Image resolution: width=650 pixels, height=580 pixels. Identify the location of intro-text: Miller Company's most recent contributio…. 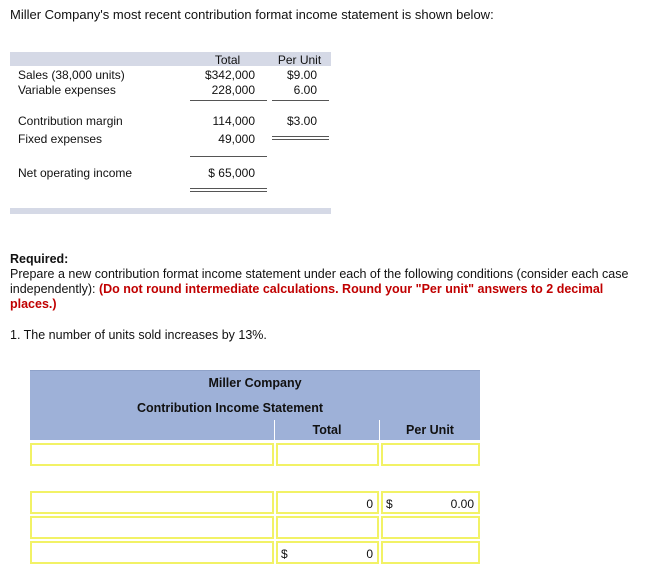
(252, 14).